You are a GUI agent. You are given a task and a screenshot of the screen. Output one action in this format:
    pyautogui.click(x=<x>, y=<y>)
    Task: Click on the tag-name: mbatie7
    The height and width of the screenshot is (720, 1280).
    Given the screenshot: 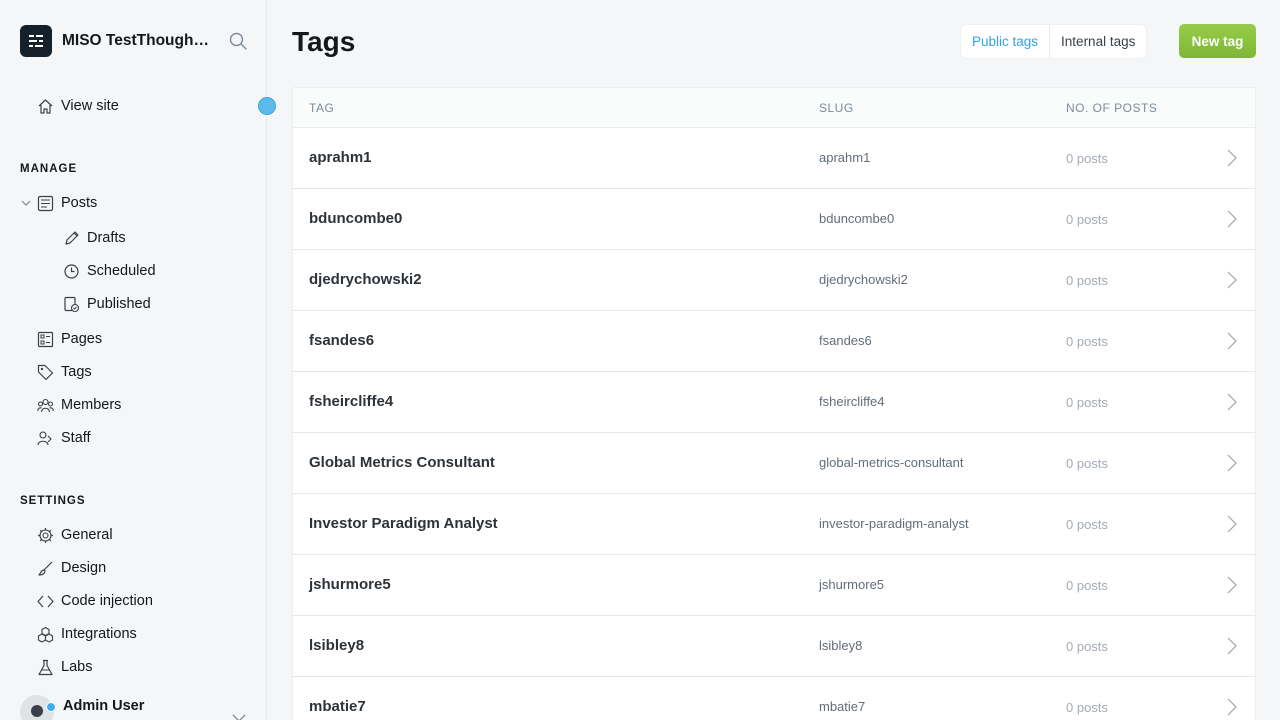 What is the action you would take?
    pyautogui.click(x=337, y=706)
    